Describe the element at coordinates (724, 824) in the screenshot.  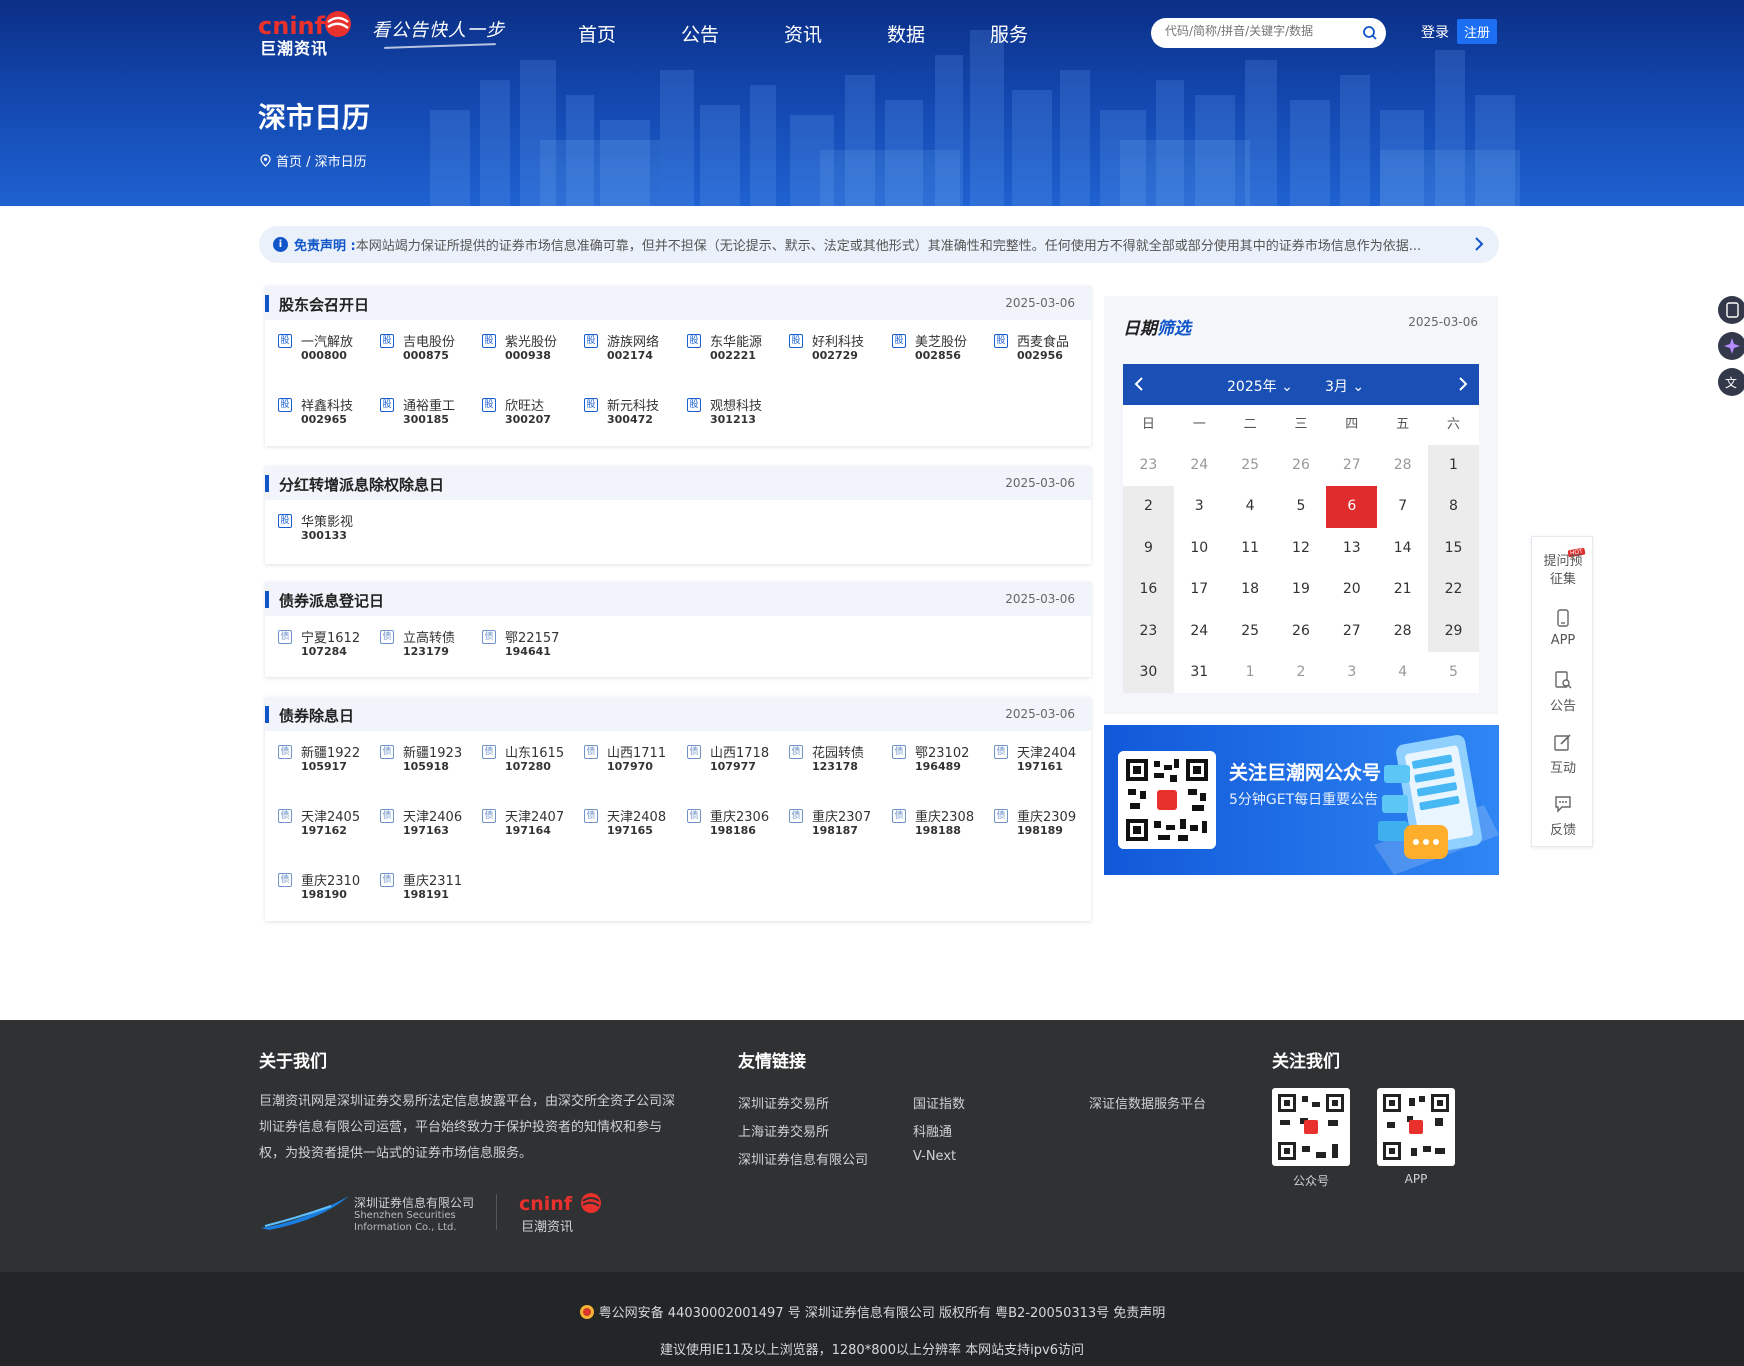
I see `security-item: 债重庆2306 198186` at that location.